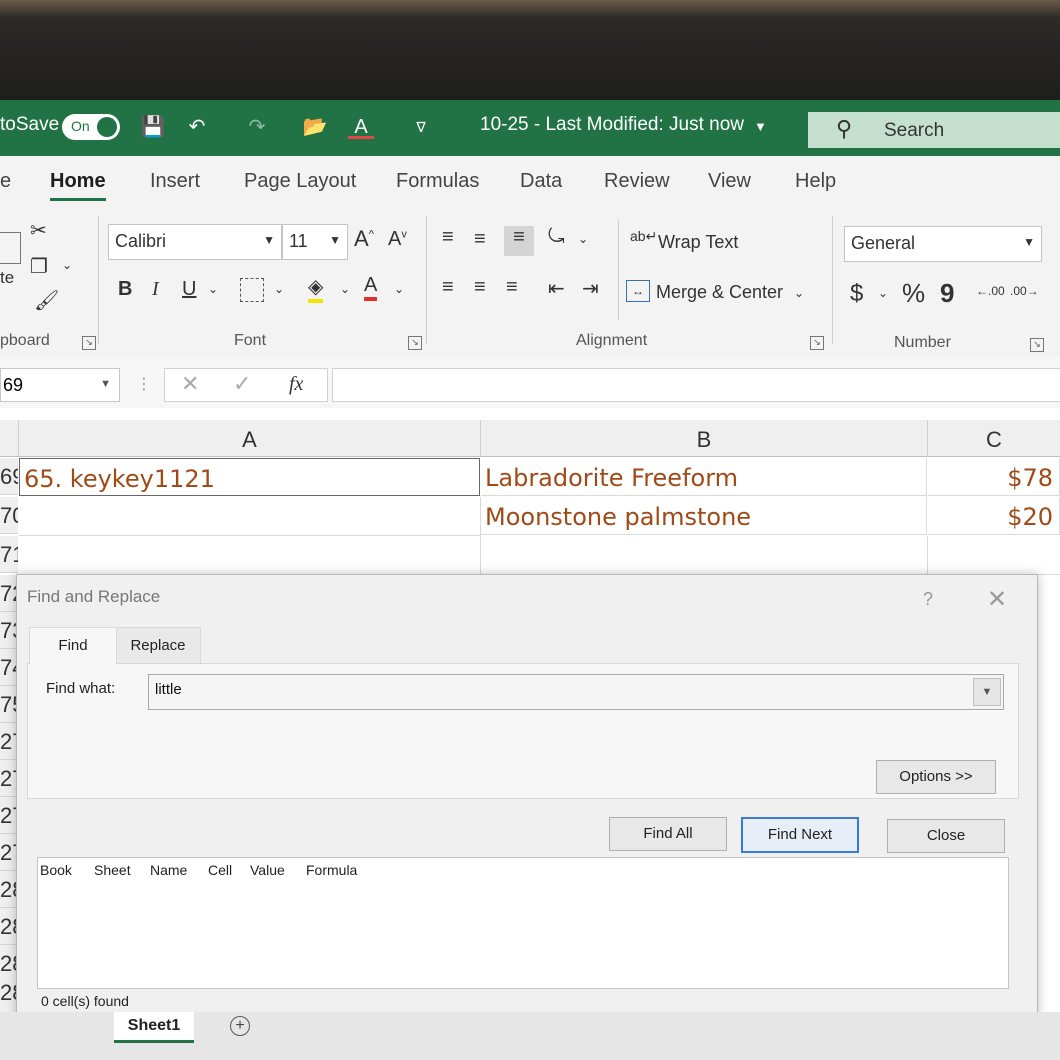  I want to click on autosave-toggle: On, so click(91, 127).